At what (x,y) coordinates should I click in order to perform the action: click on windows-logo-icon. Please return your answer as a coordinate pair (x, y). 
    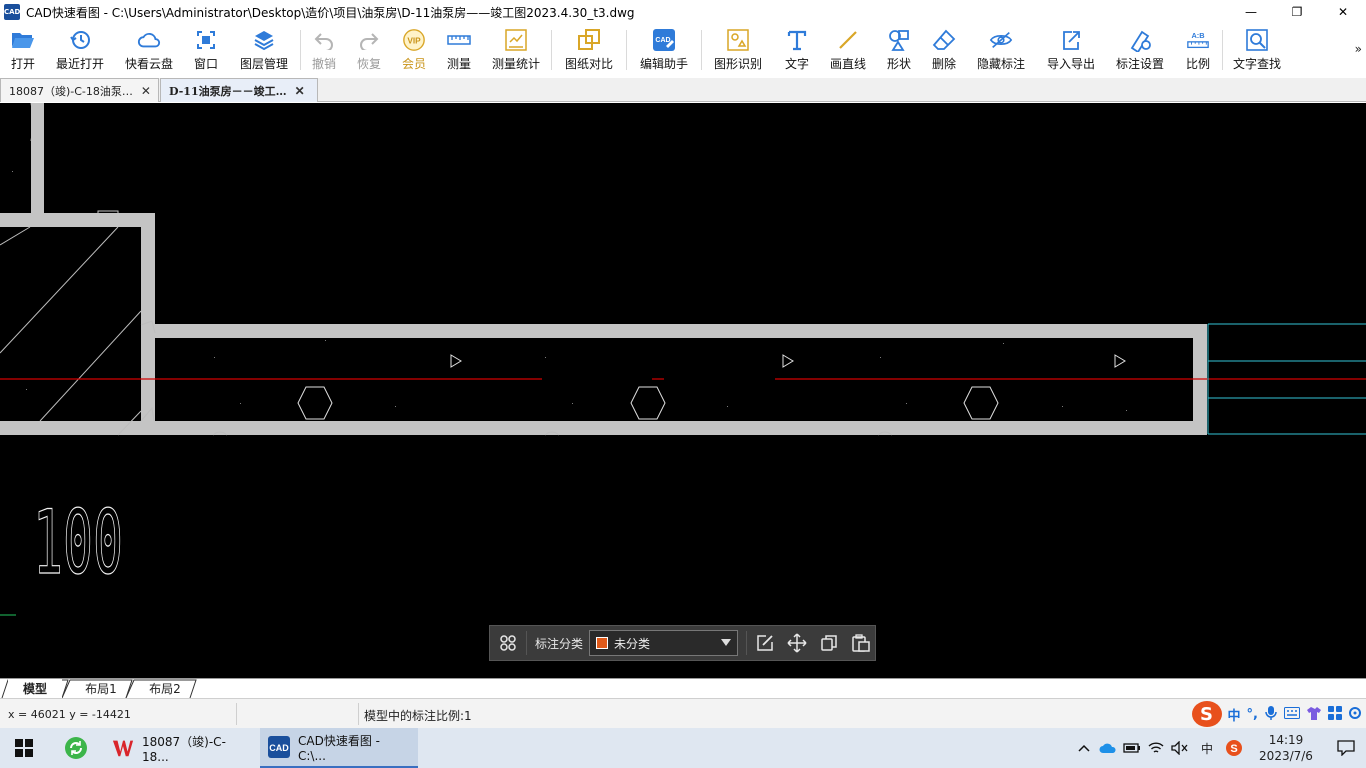
    Looking at the image, I should click on (24, 748).